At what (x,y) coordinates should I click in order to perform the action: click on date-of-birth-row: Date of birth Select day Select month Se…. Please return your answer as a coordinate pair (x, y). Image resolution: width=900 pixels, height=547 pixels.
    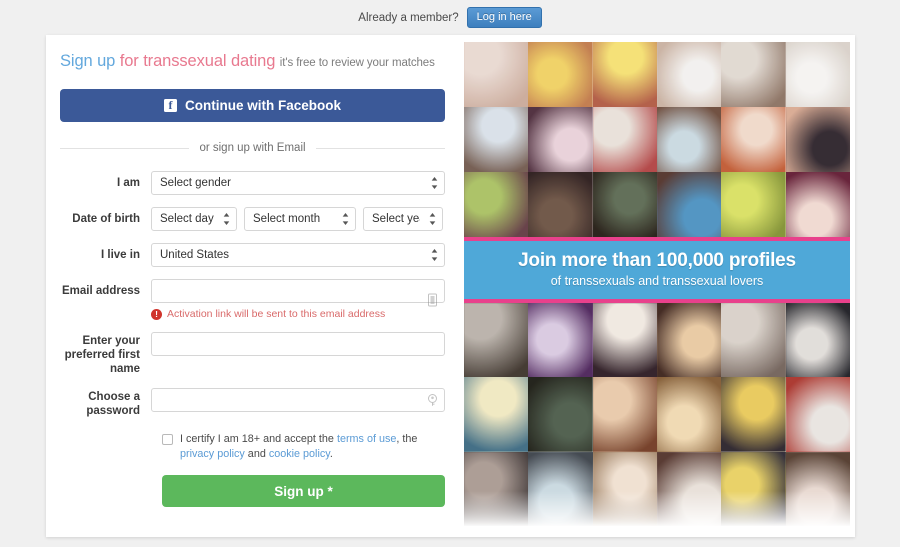
    Looking at the image, I should click on (252, 219).